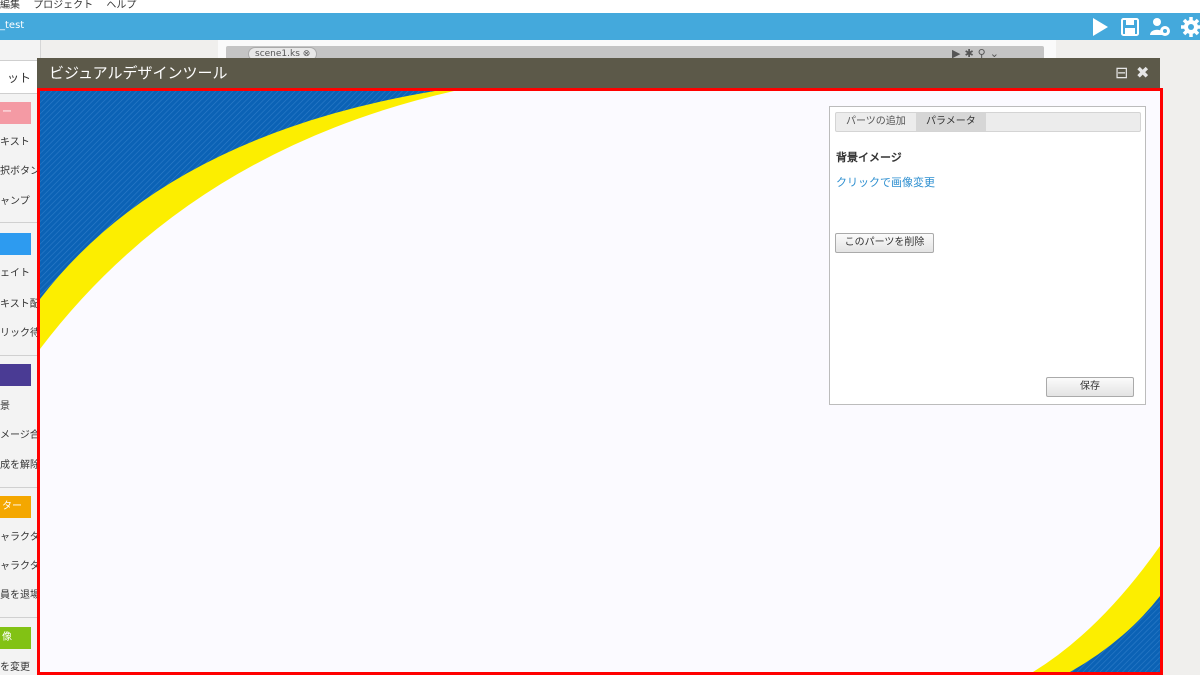  Describe the element at coordinates (12, 25) in the screenshot. I see `project-title: _test` at that location.